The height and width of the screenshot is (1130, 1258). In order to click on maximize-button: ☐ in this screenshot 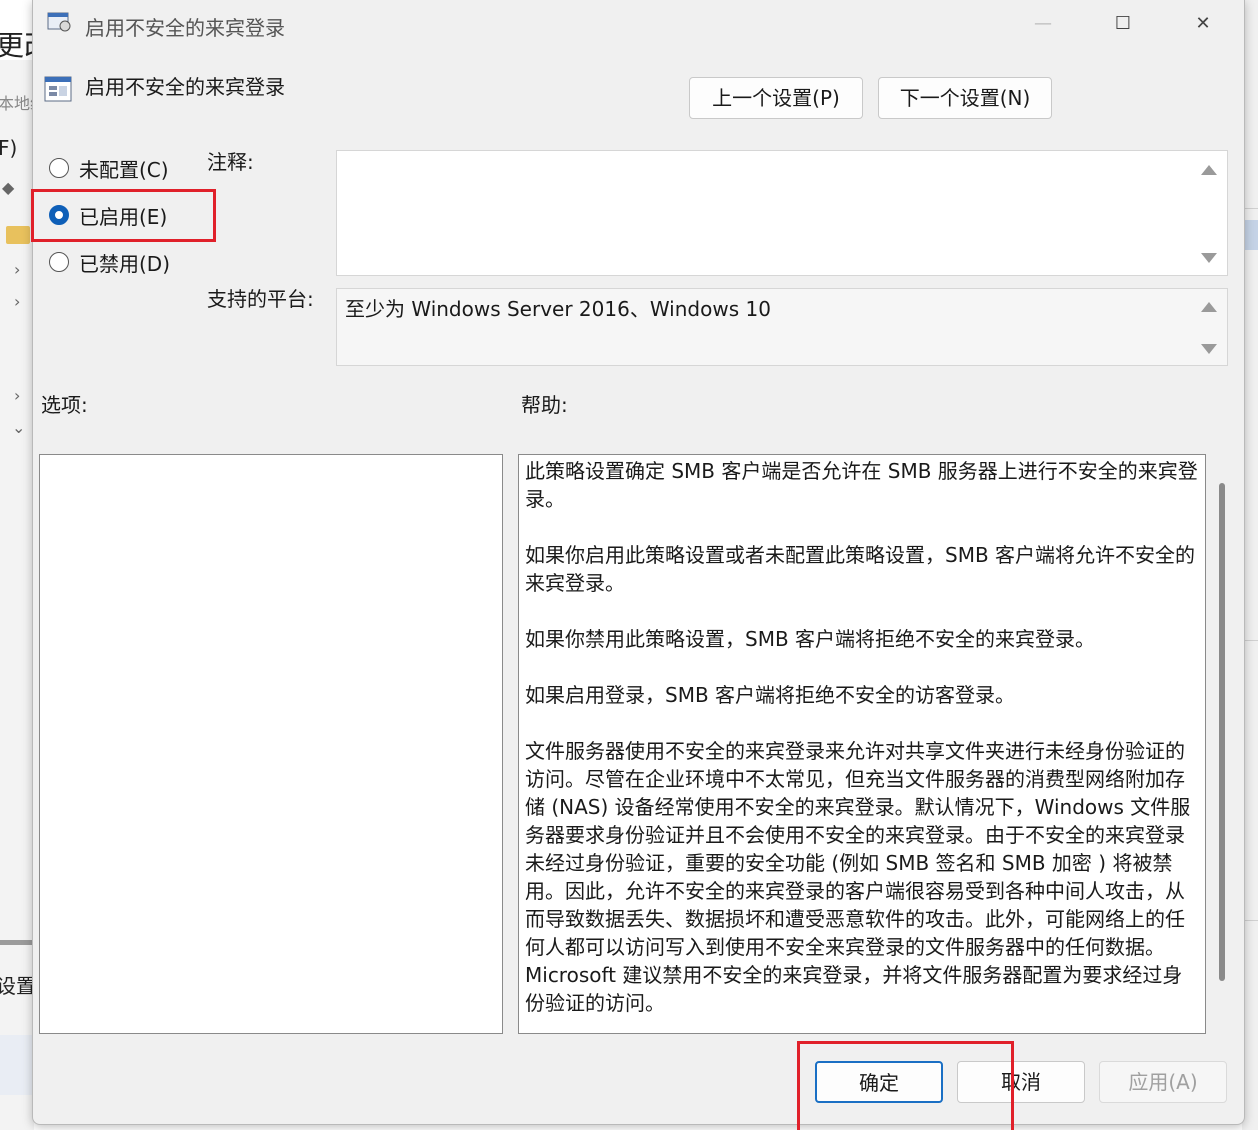, I will do `click(1123, 24)`.